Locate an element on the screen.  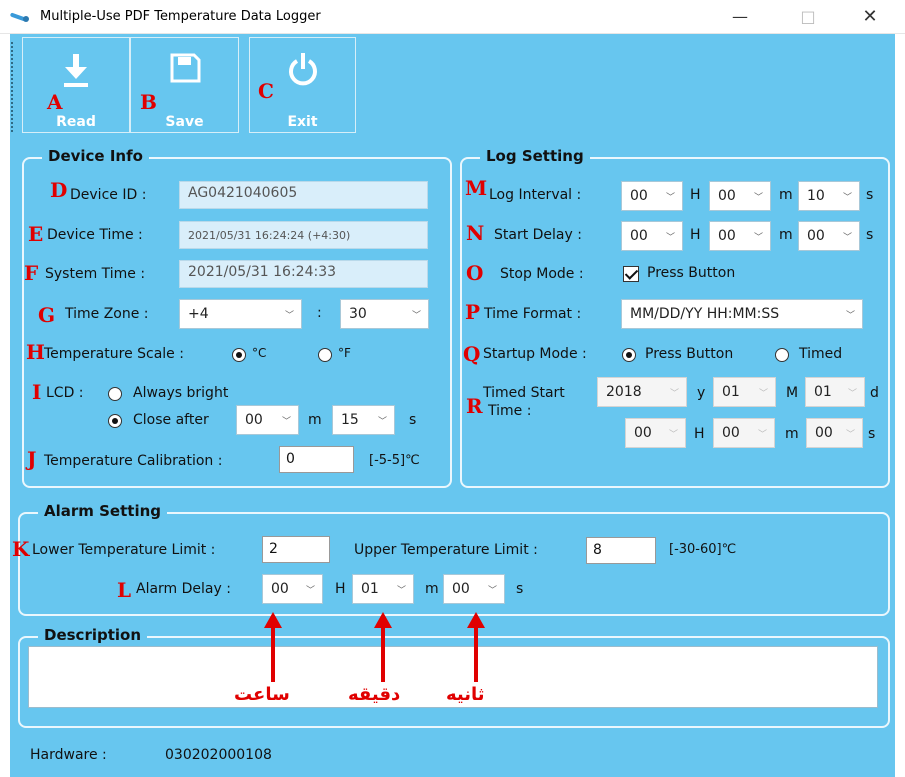
delay-hours-select: 00 ﹀ is located at coordinates (652, 236).